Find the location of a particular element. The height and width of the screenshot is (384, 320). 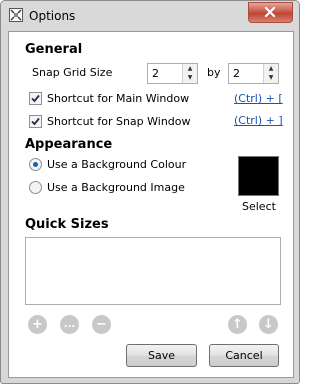

snap-grid-label: Snap Grid Size is located at coordinates (72, 72).